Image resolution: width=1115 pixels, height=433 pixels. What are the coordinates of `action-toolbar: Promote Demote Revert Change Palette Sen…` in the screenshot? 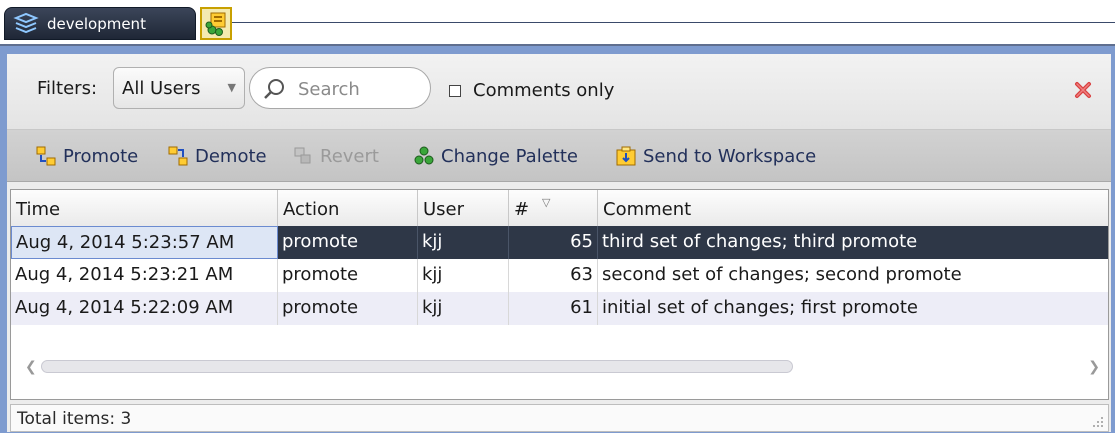 It's located at (559, 156).